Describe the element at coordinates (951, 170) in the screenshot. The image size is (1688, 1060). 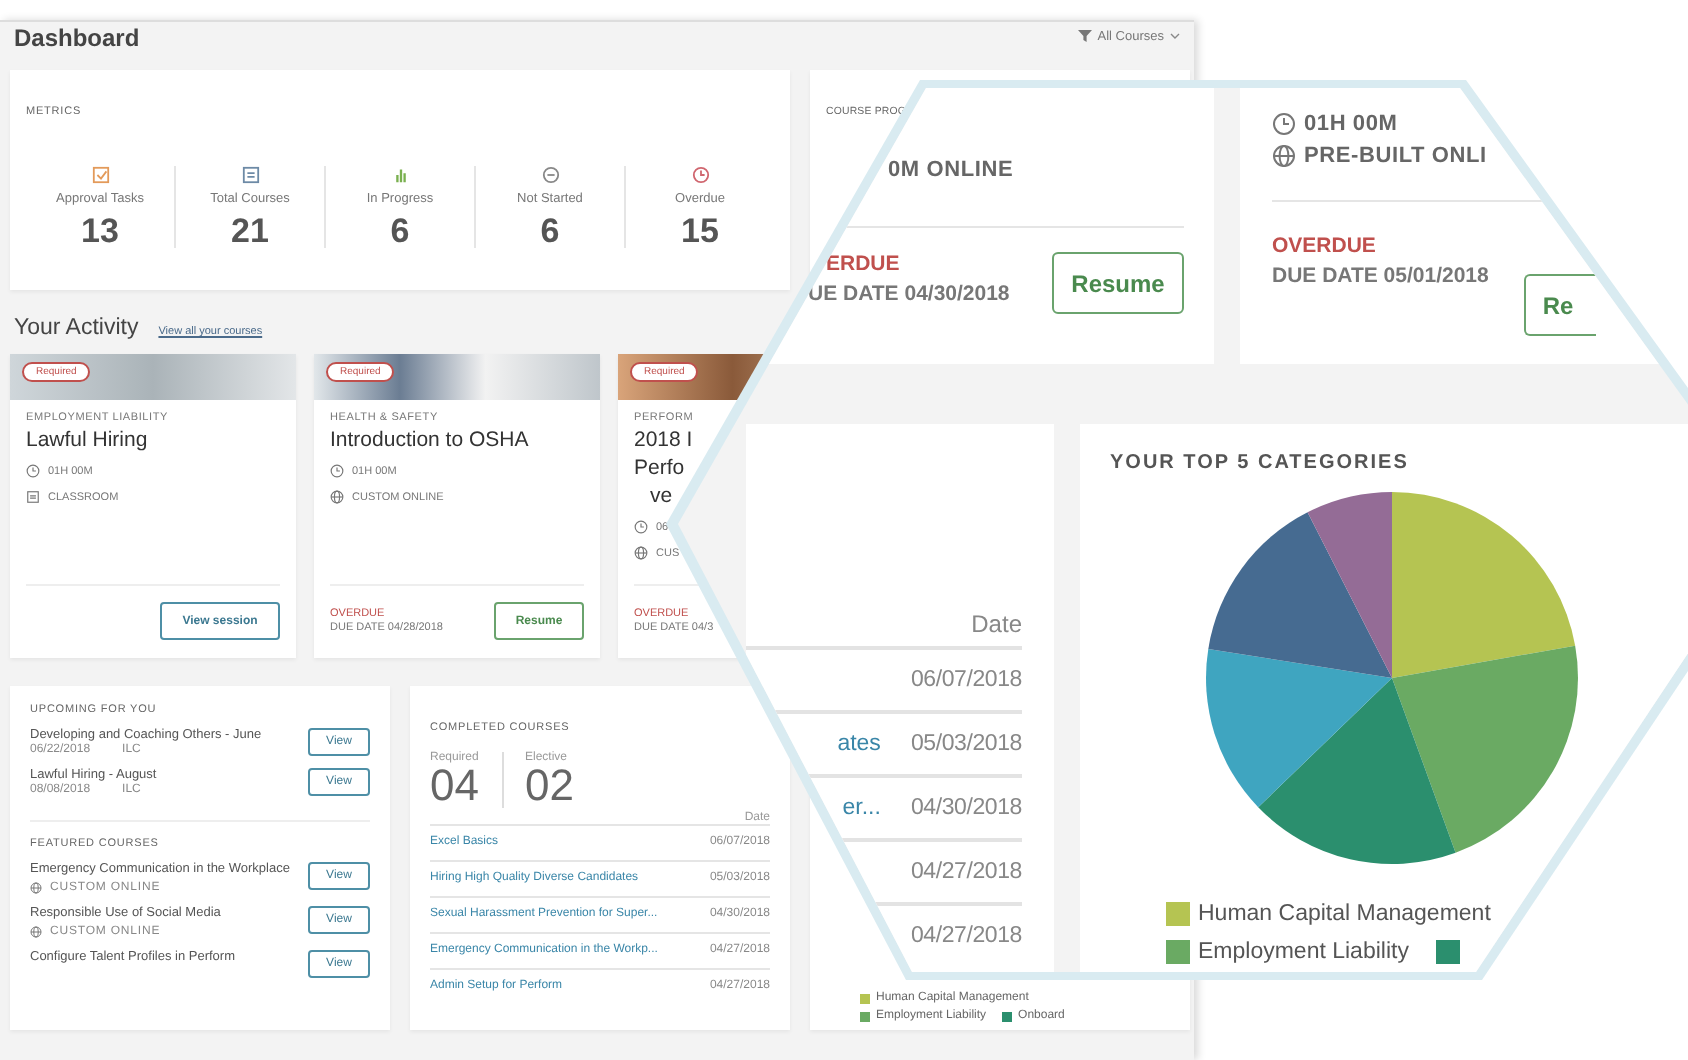
I see `course-meta: 0M ONLINE` at that location.